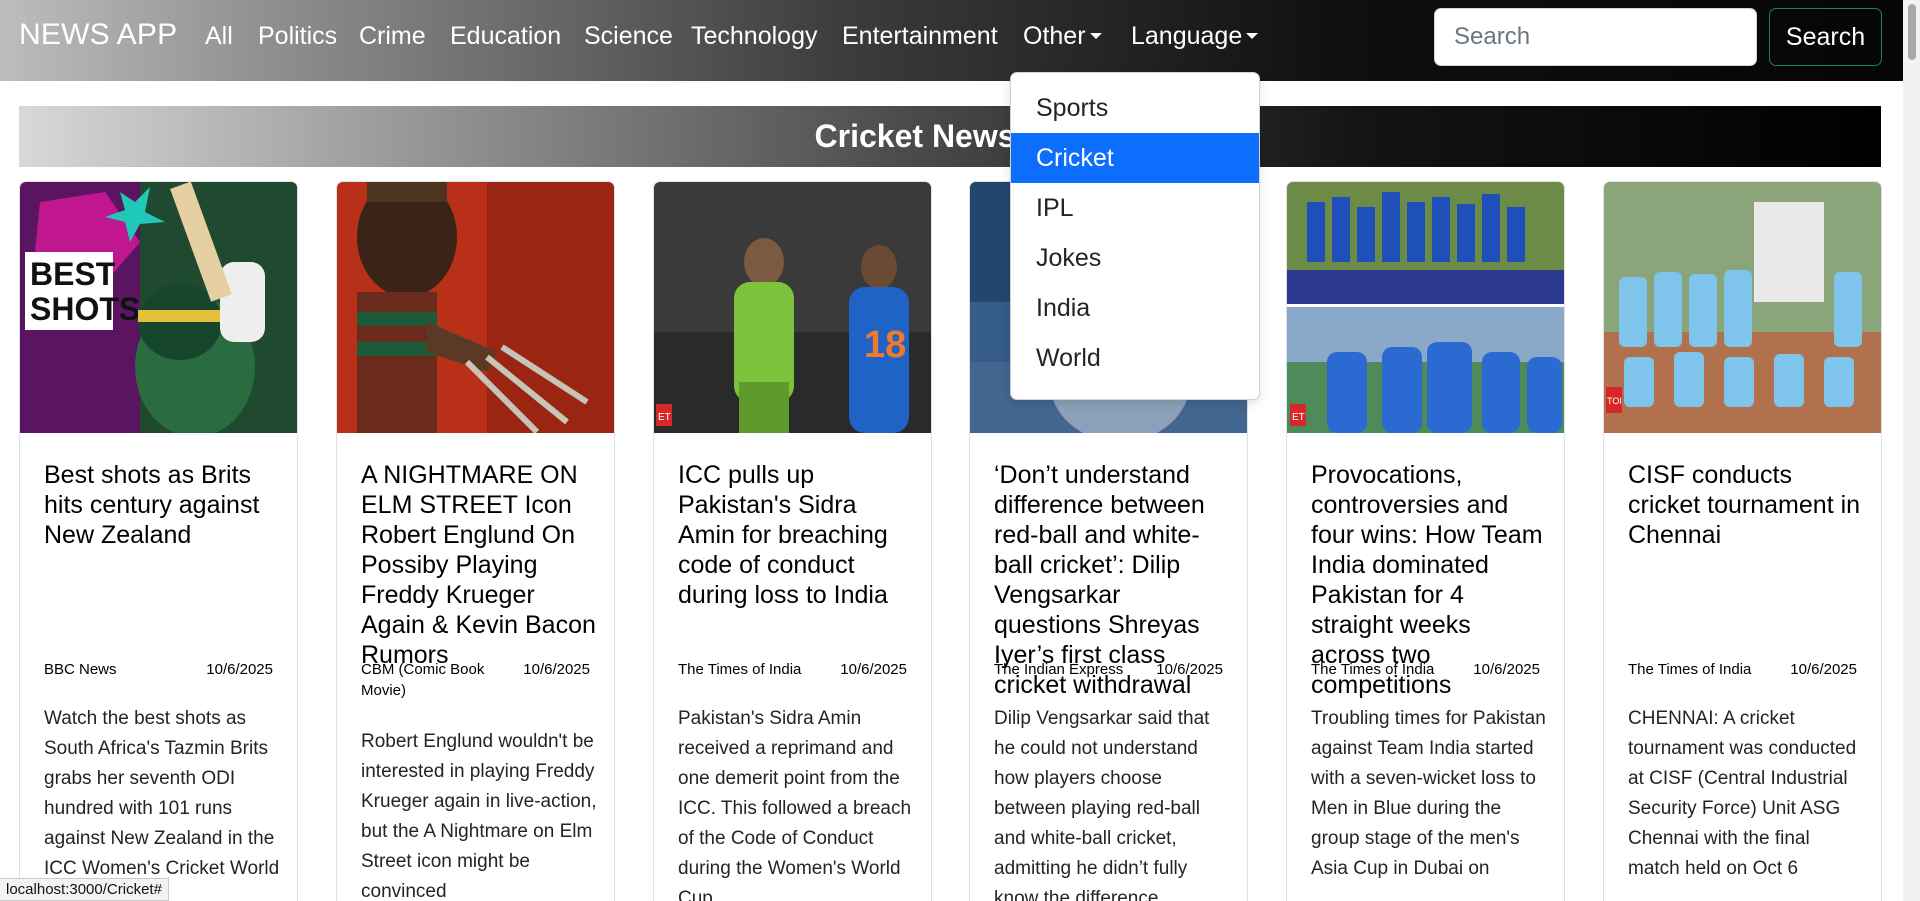  I want to click on nav-dropdown-other: Other, so click(1062, 36).